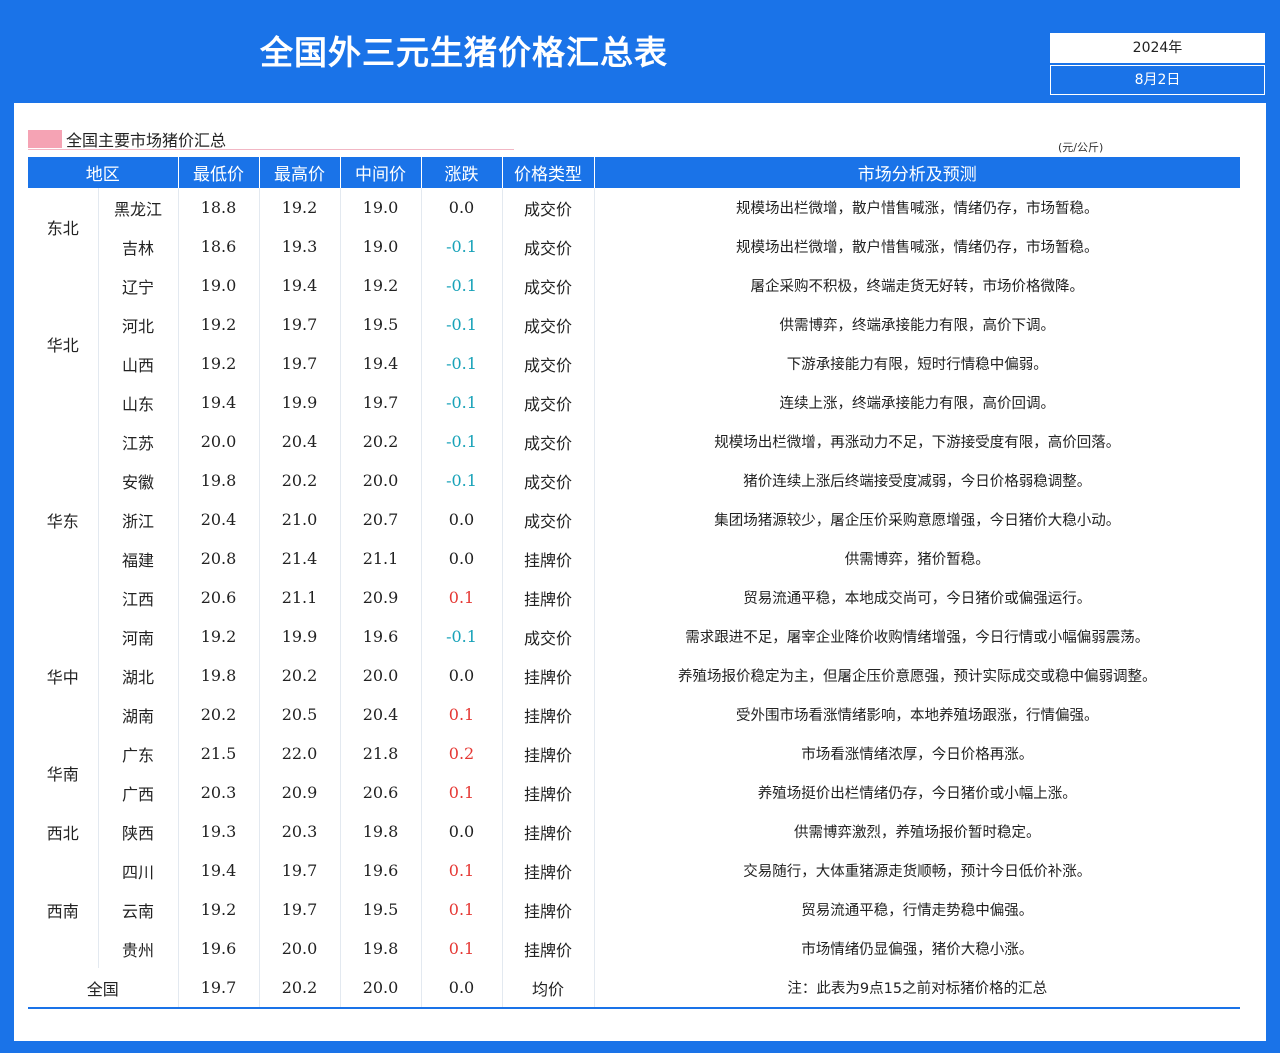  I want to click on province-cell: 广东, so click(138, 753).